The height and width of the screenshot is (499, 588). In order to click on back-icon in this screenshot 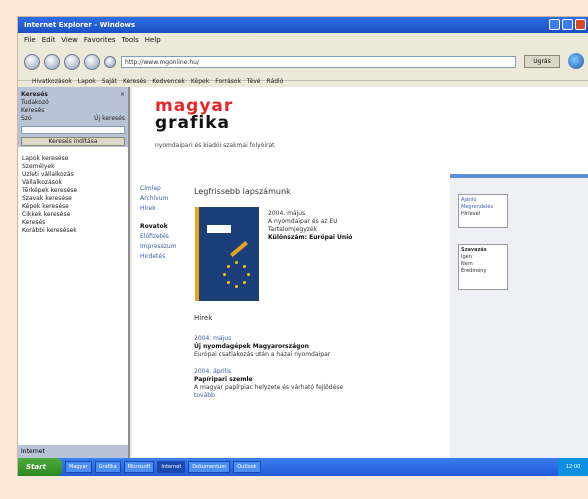, I will do `click(32, 62)`.